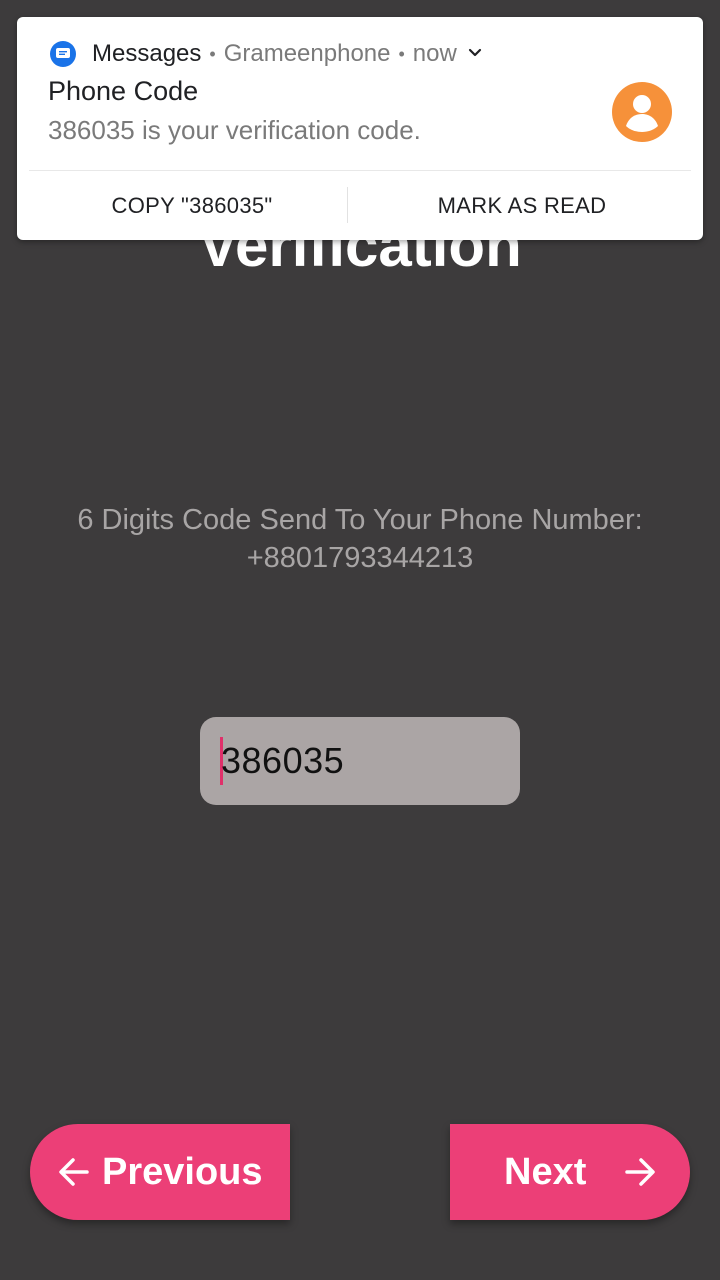 The image size is (720, 1280). Describe the element at coordinates (642, 112) in the screenshot. I see `person-icon` at that location.